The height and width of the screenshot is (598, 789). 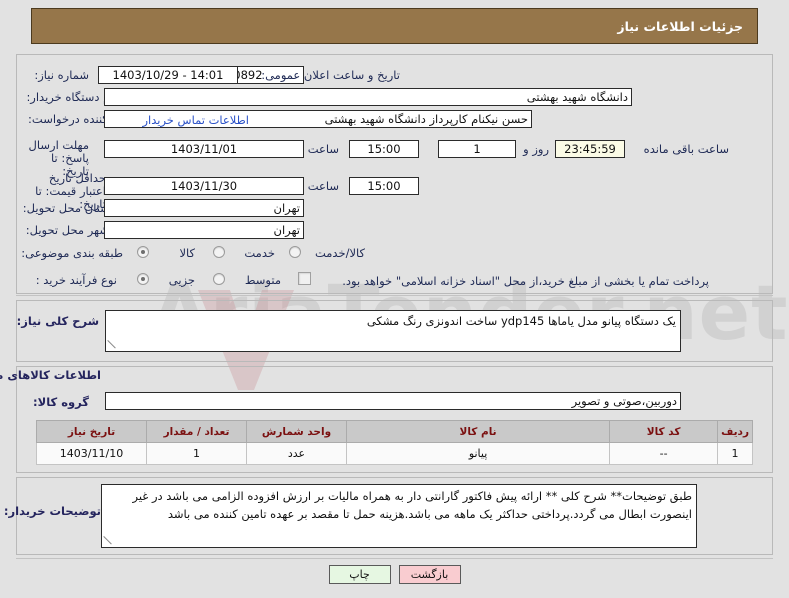 What do you see at coordinates (50, 375) in the screenshot?
I see `goods-section-title: اطلاعات کالاهای مورد نیاز` at bounding box center [50, 375].